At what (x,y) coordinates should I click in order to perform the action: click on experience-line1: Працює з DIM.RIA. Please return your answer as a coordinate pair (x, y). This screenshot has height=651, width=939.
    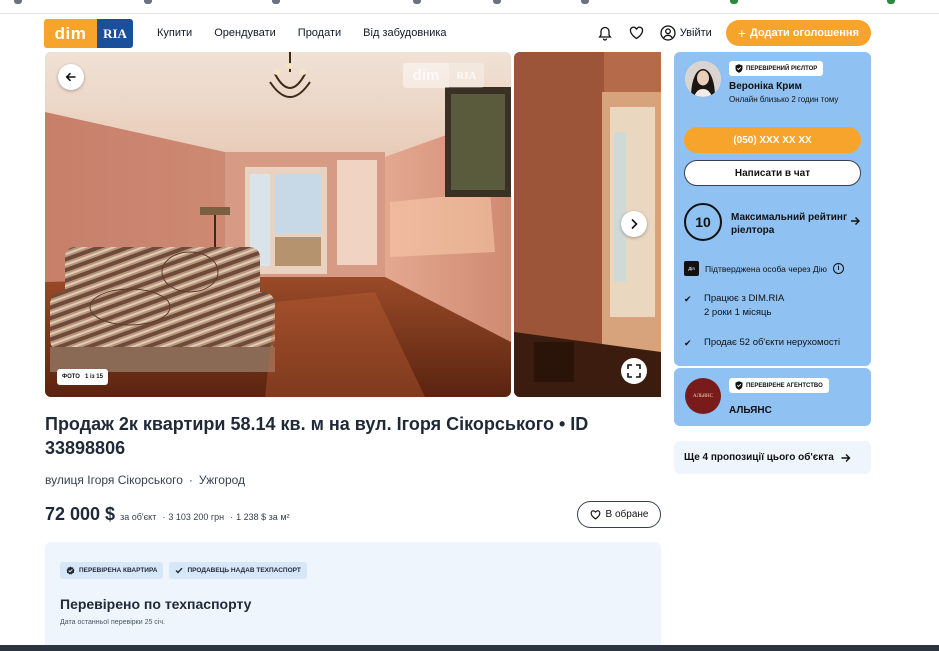
    Looking at the image, I should click on (744, 298).